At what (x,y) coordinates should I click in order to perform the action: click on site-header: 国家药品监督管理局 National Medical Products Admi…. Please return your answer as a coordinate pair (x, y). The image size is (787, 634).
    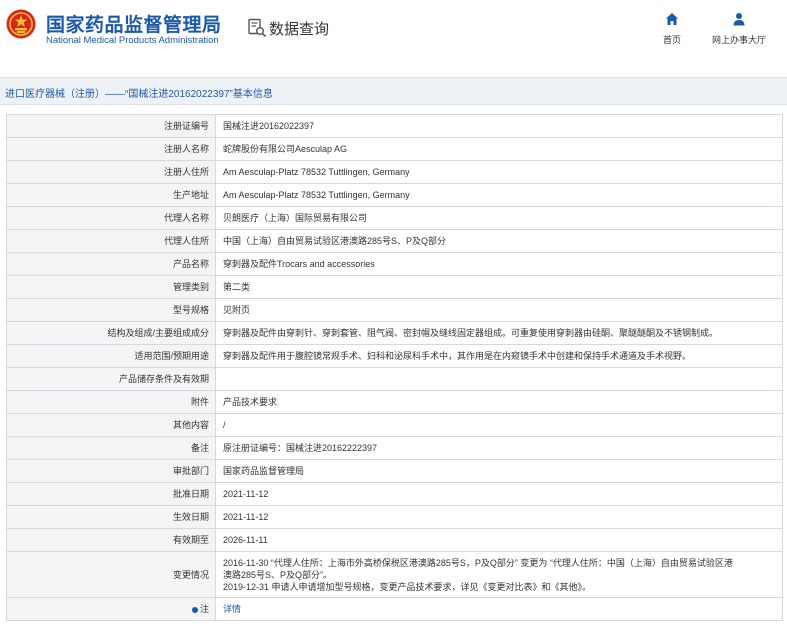
    Looking at the image, I should click on (393, 31).